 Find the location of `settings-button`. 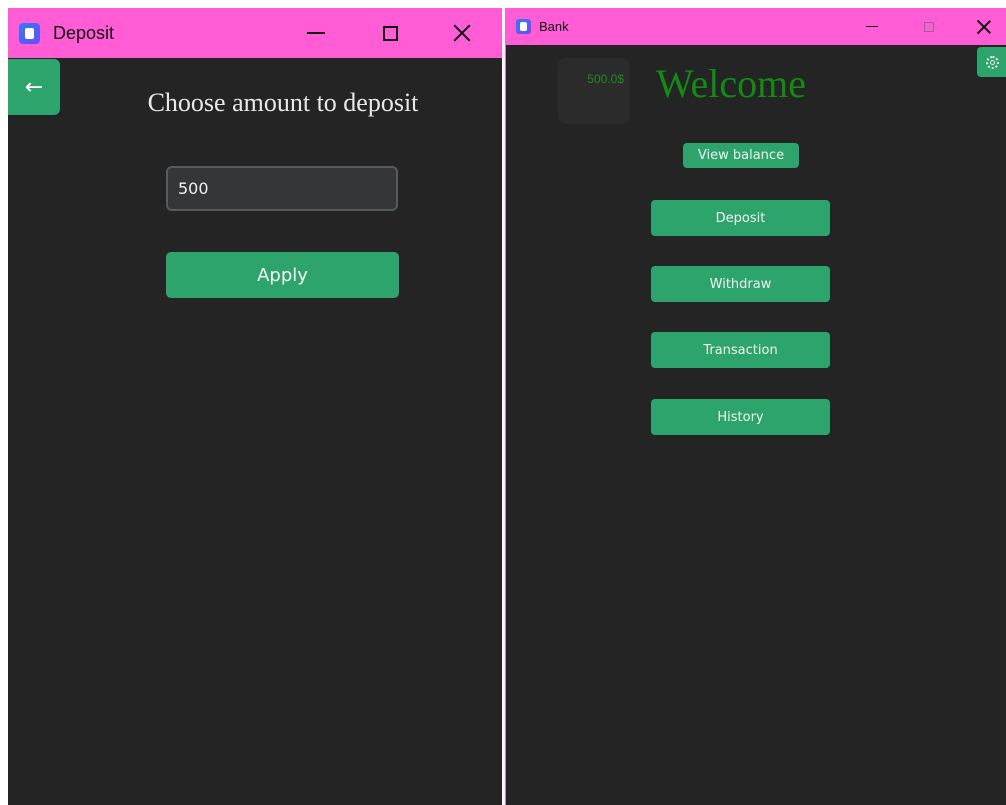

settings-button is located at coordinates (991, 62).